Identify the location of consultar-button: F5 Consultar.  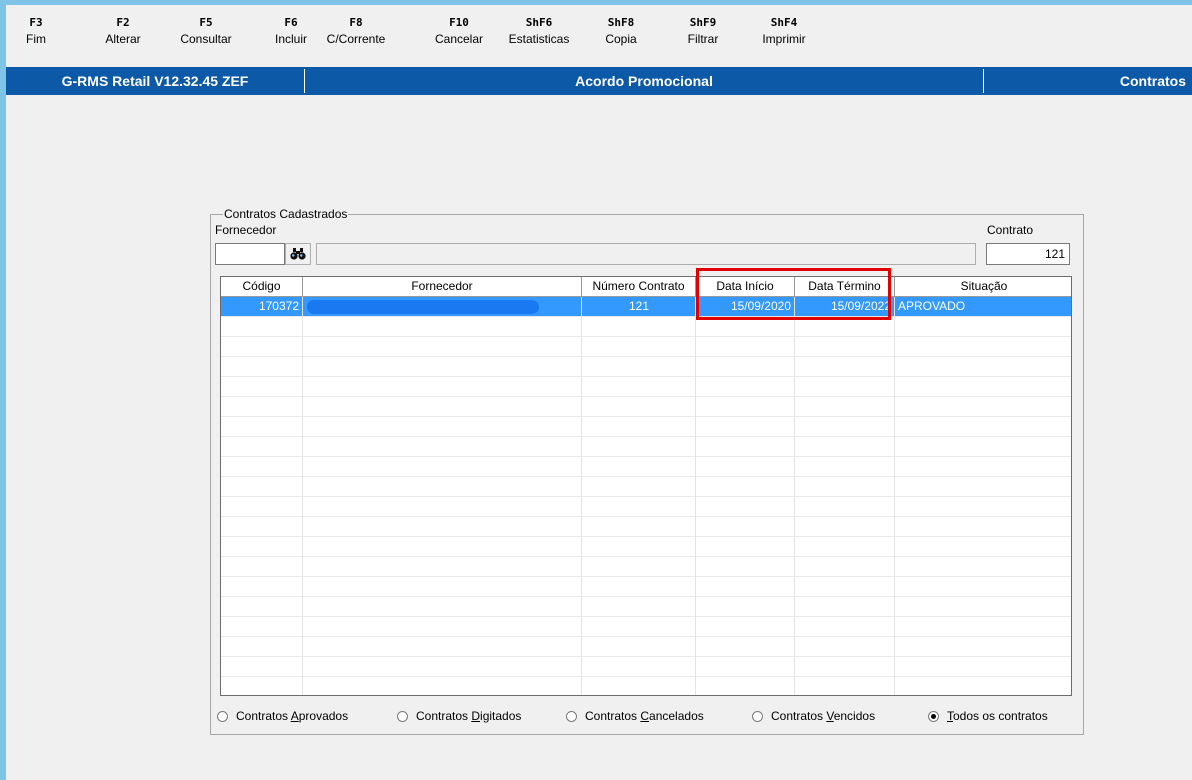
(206, 31).